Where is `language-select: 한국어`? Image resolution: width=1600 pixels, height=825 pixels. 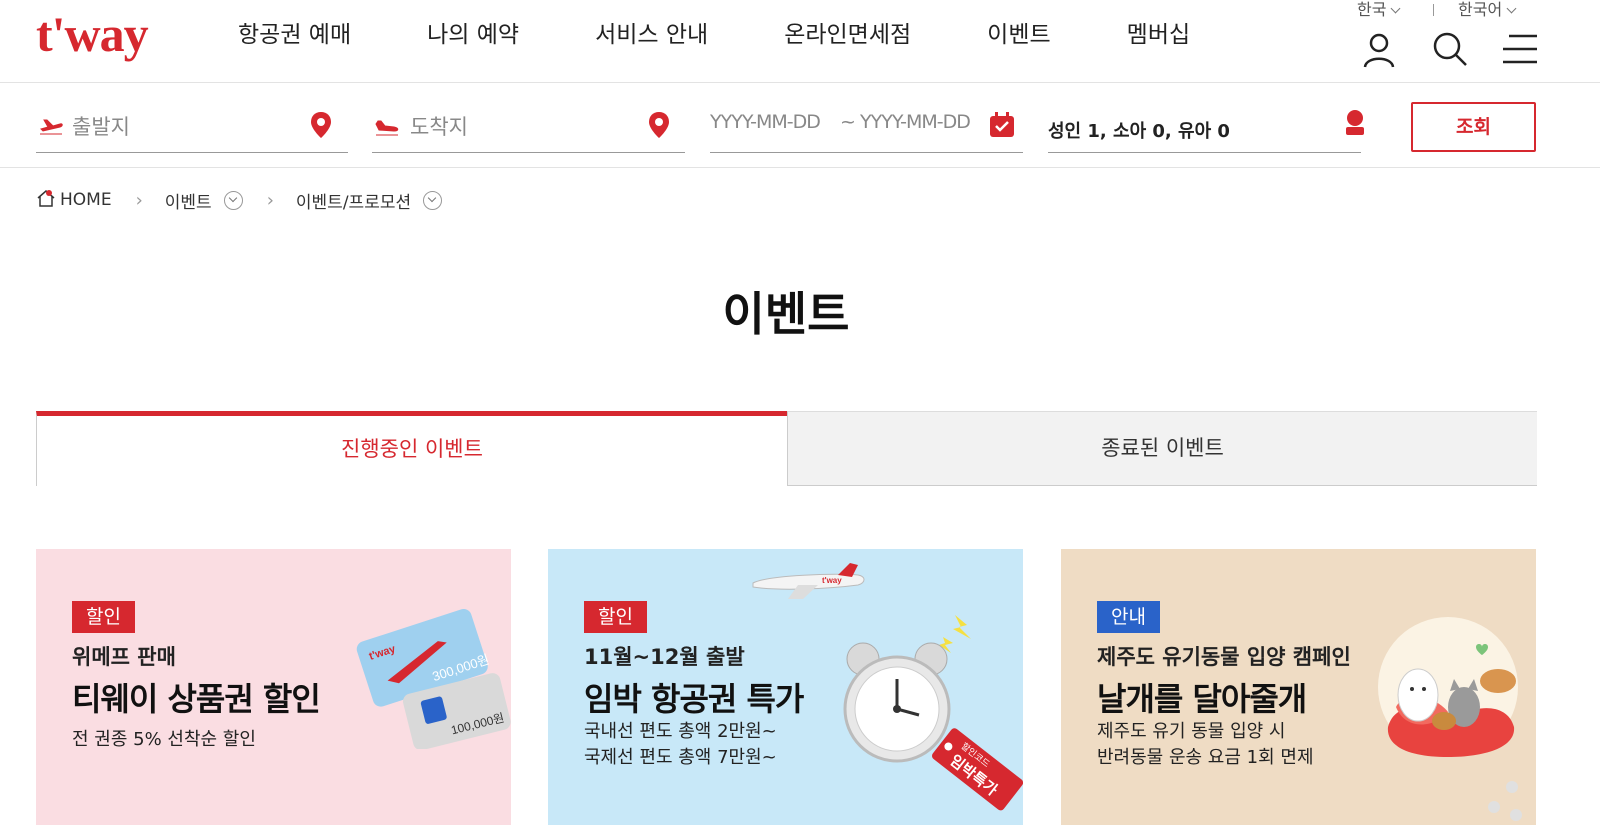
language-select: 한국어 is located at coordinates (1487, 10).